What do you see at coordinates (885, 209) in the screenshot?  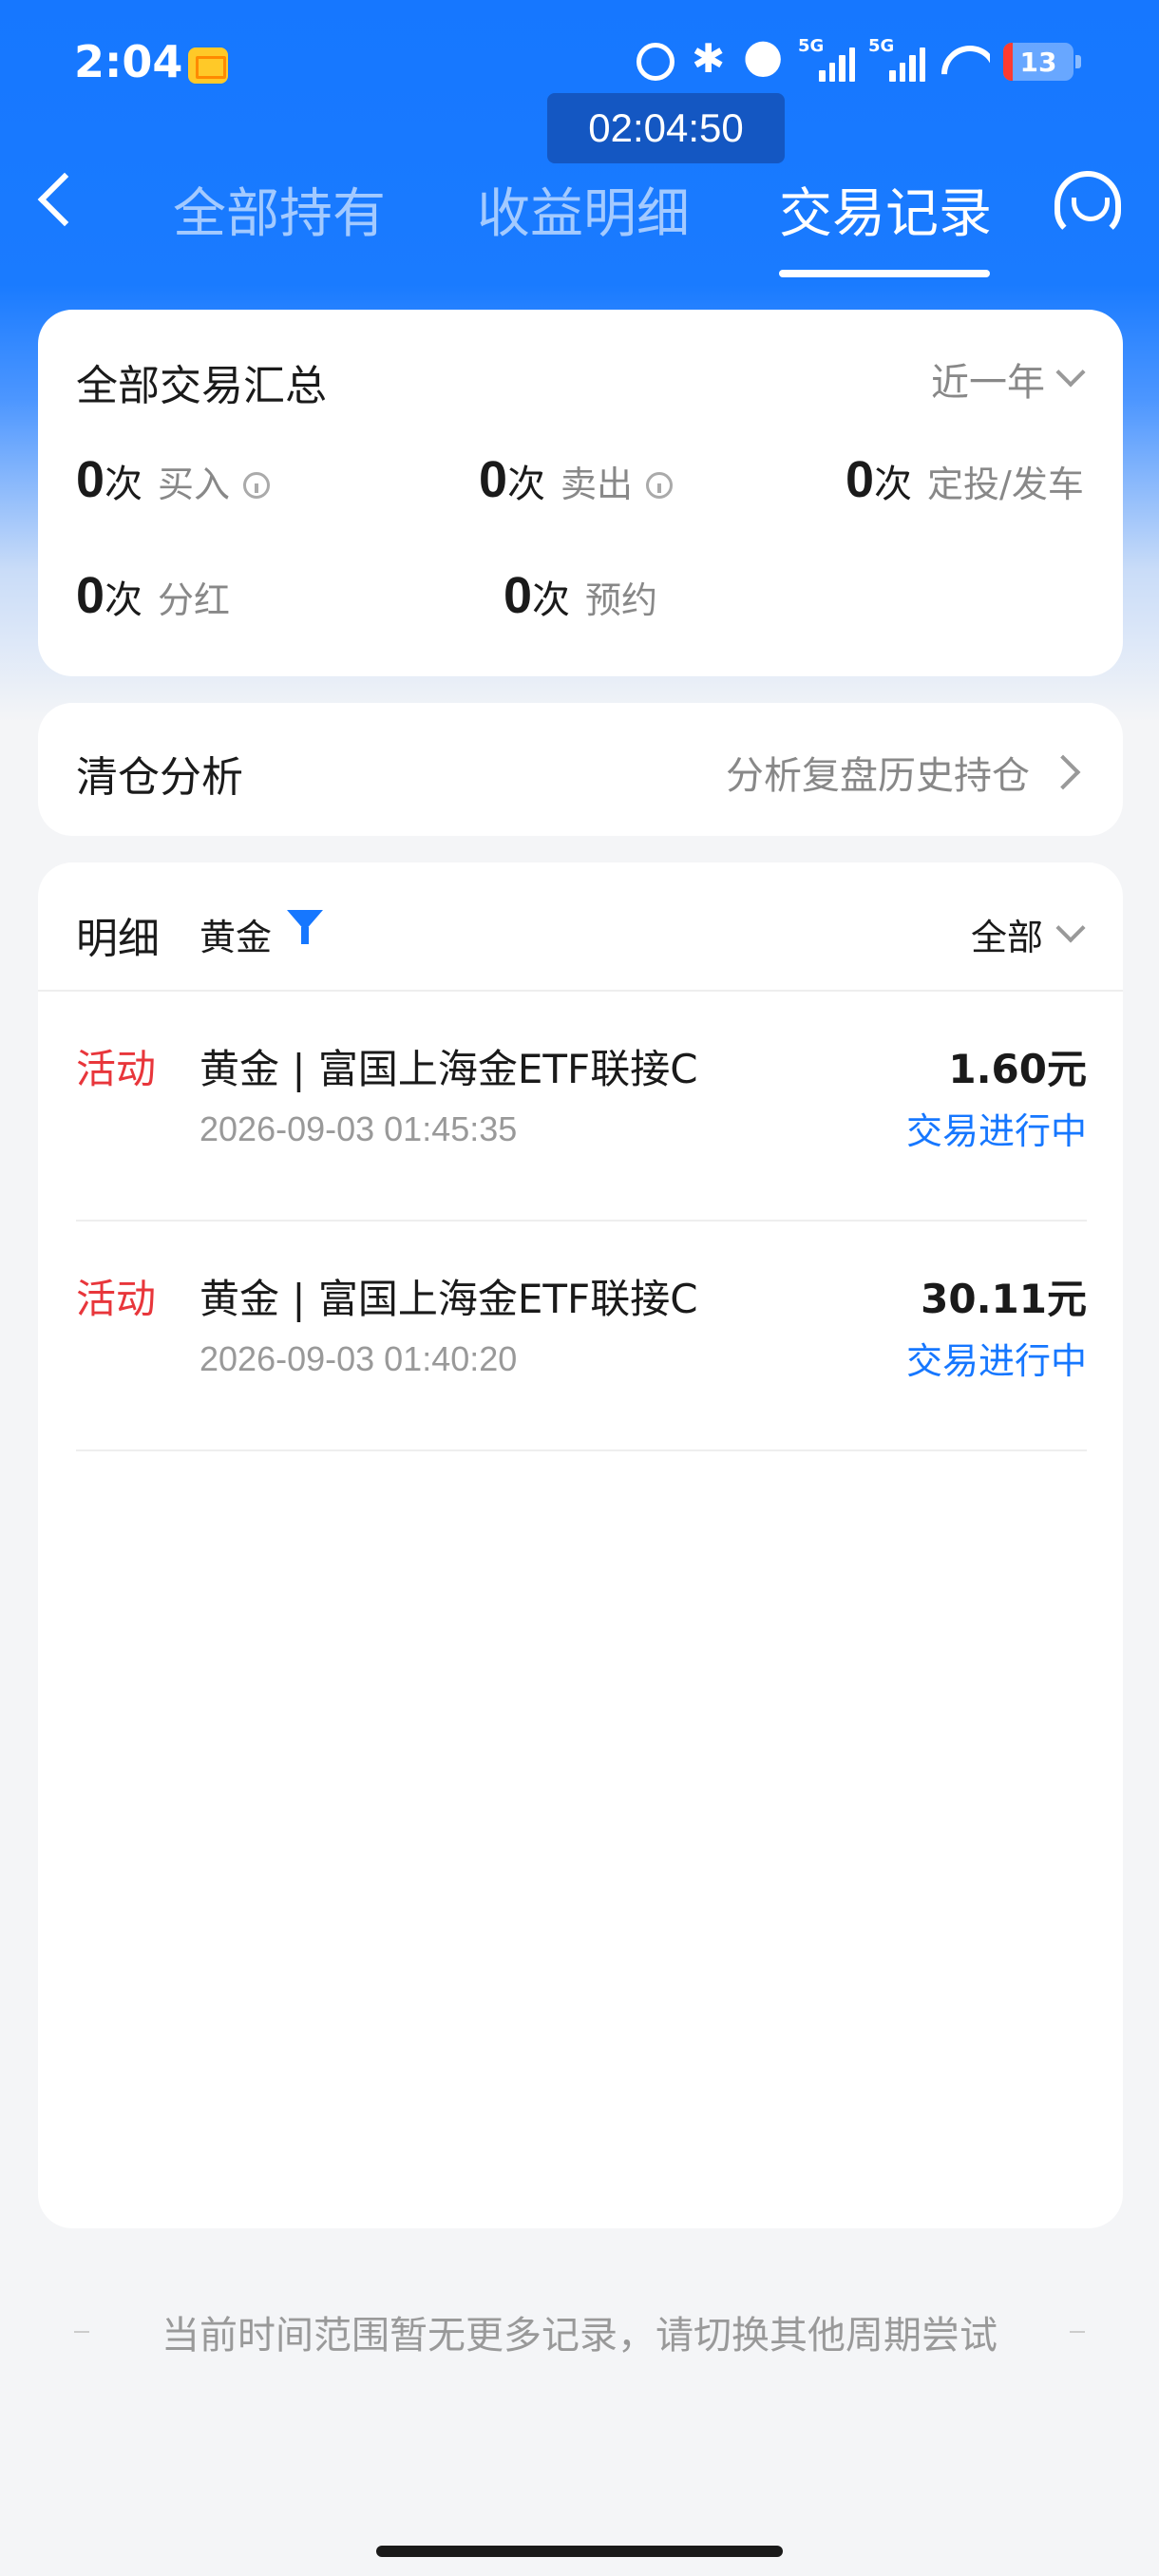 I see `tab-trade-records: 交易记录` at bounding box center [885, 209].